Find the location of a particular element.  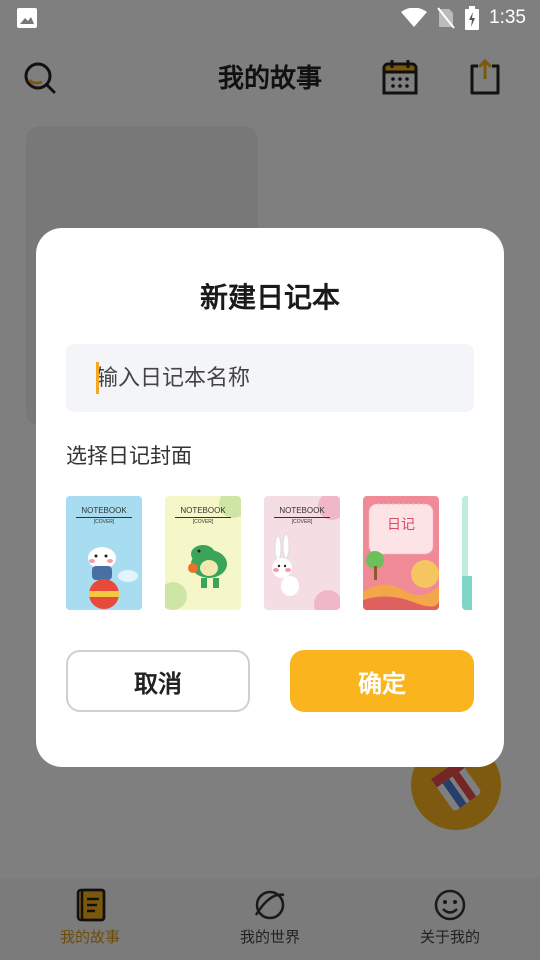

gallery-icon is located at coordinates (27, 18).